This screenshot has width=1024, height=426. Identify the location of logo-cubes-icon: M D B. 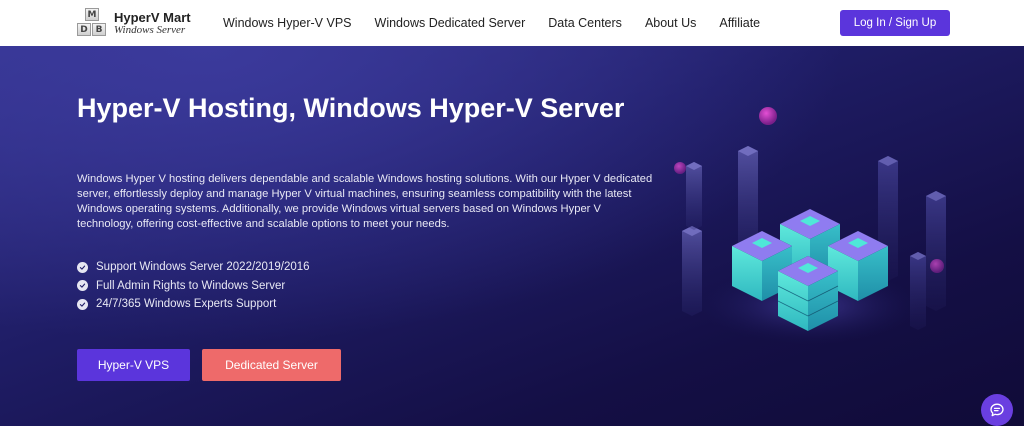
(92, 23).